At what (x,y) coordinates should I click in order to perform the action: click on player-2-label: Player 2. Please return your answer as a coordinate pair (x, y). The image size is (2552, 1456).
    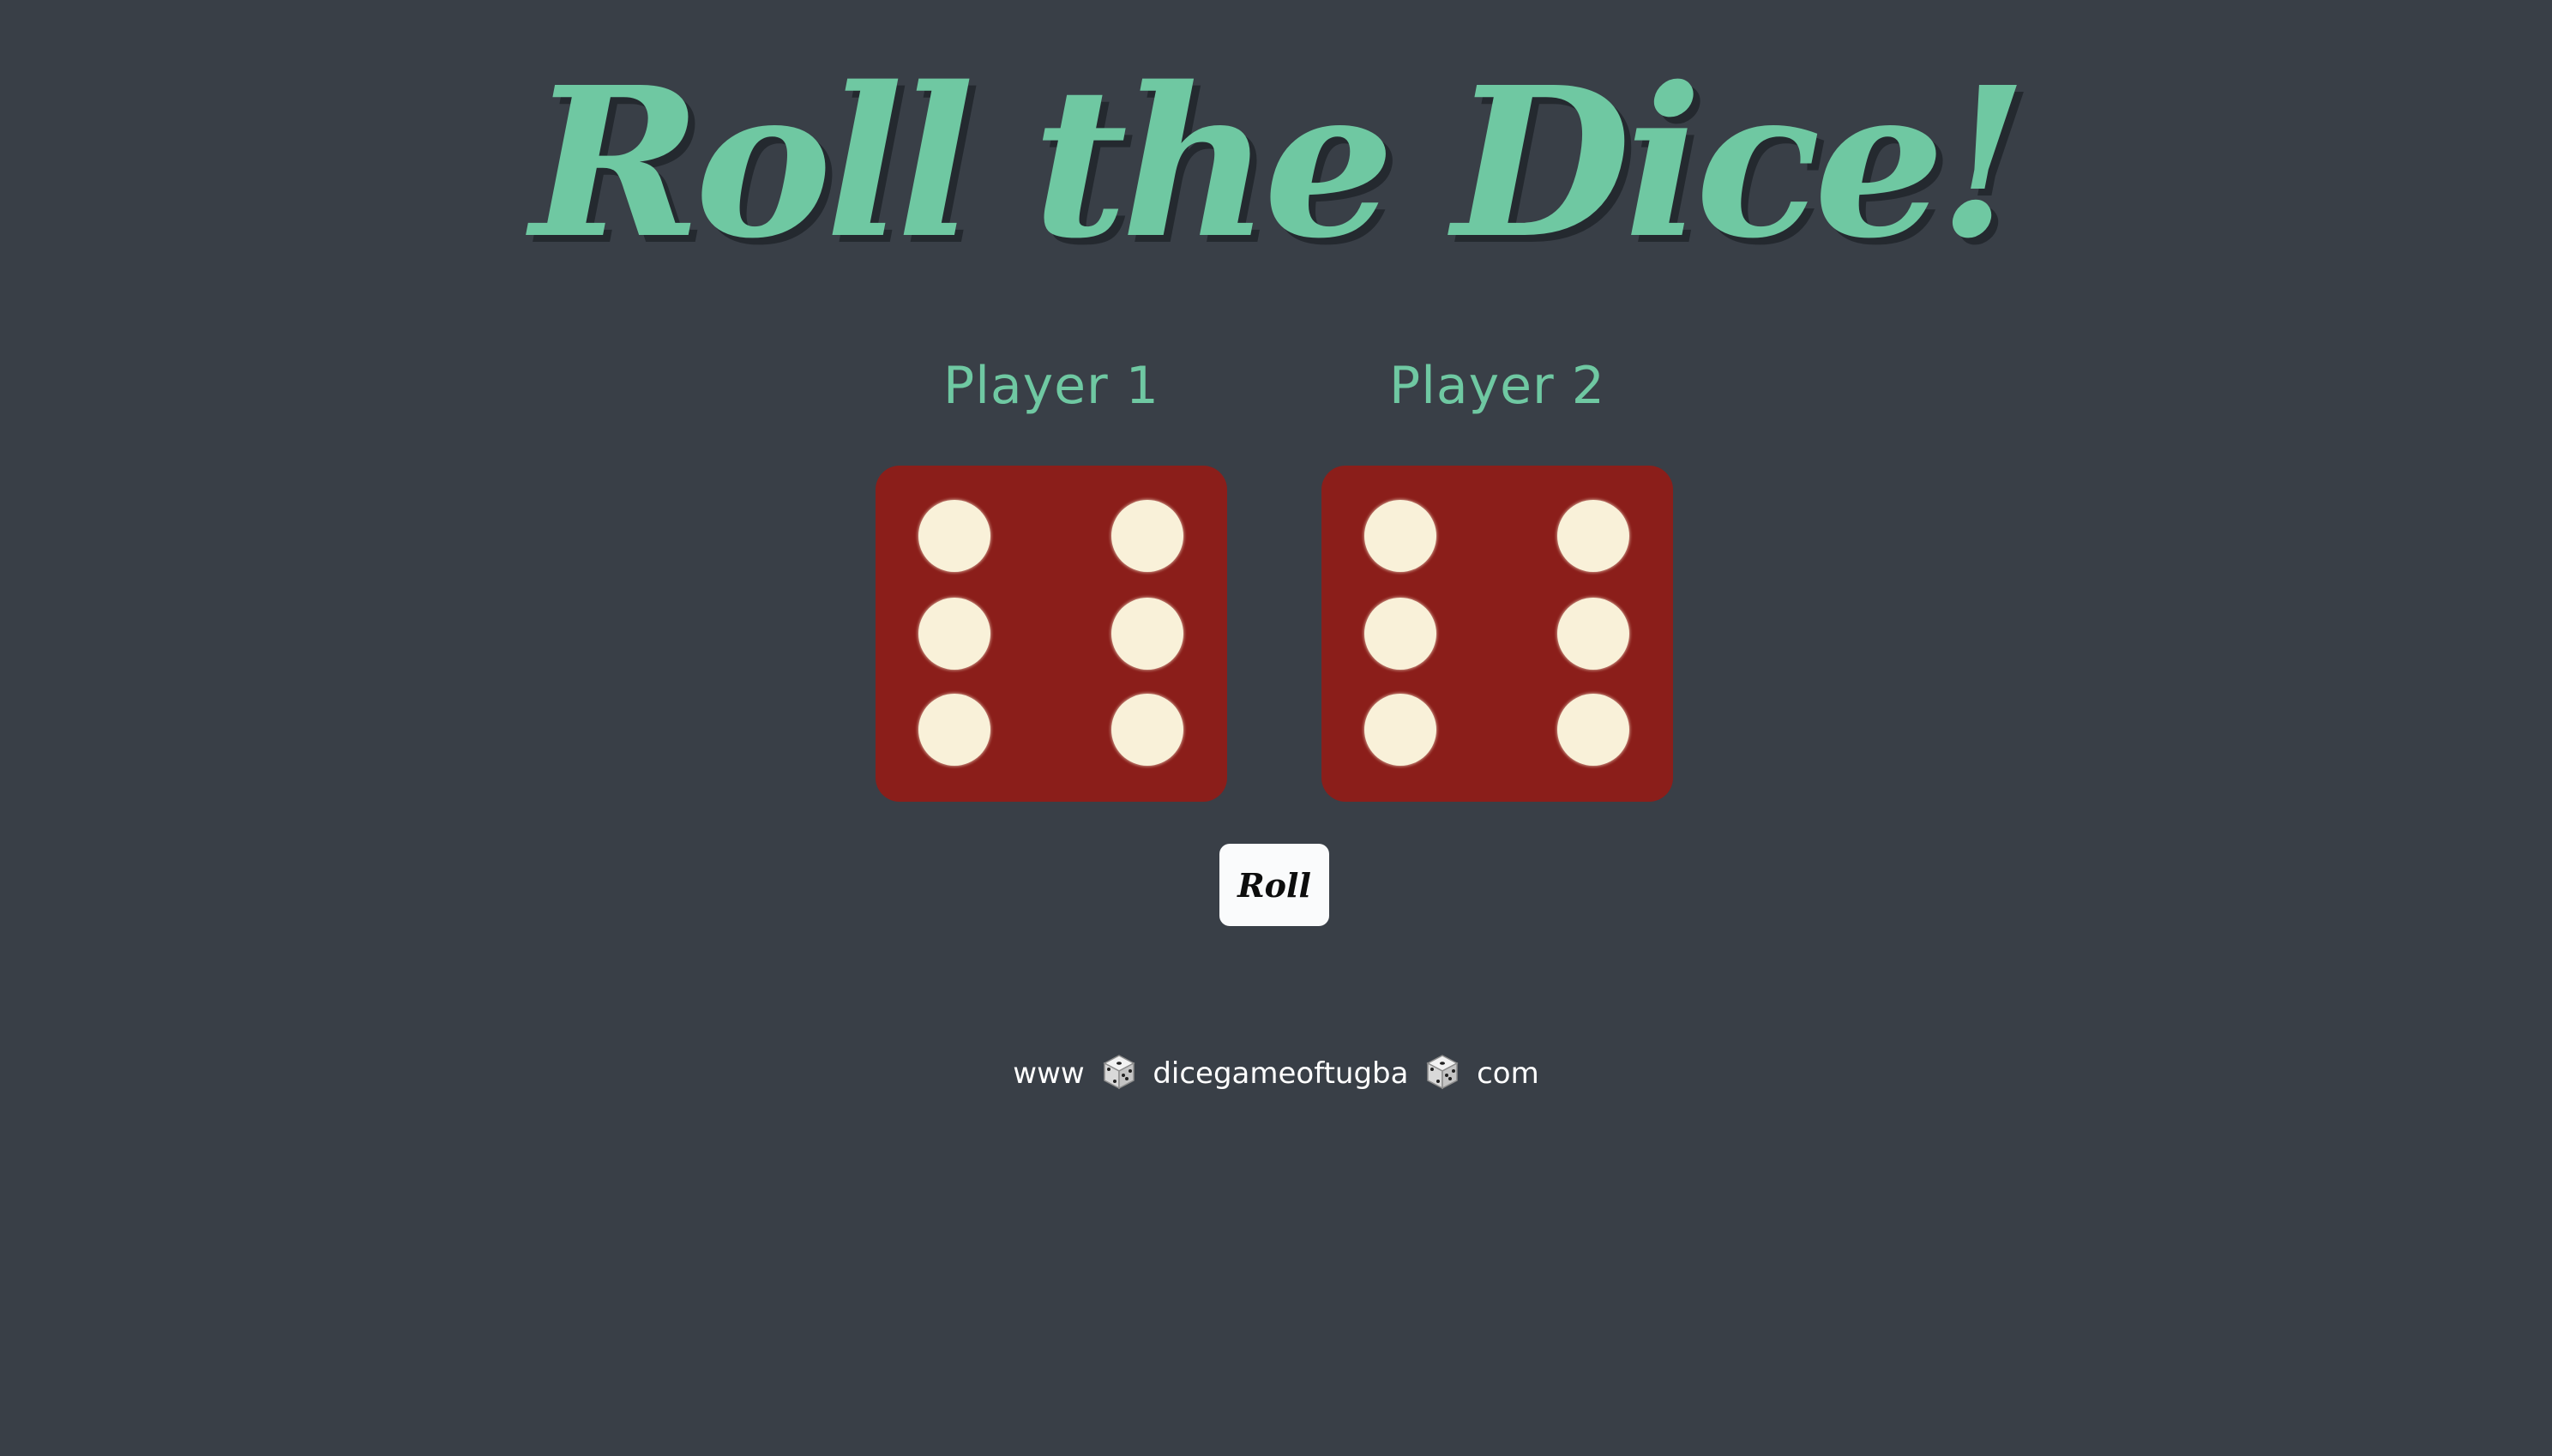
    Looking at the image, I should click on (1497, 386).